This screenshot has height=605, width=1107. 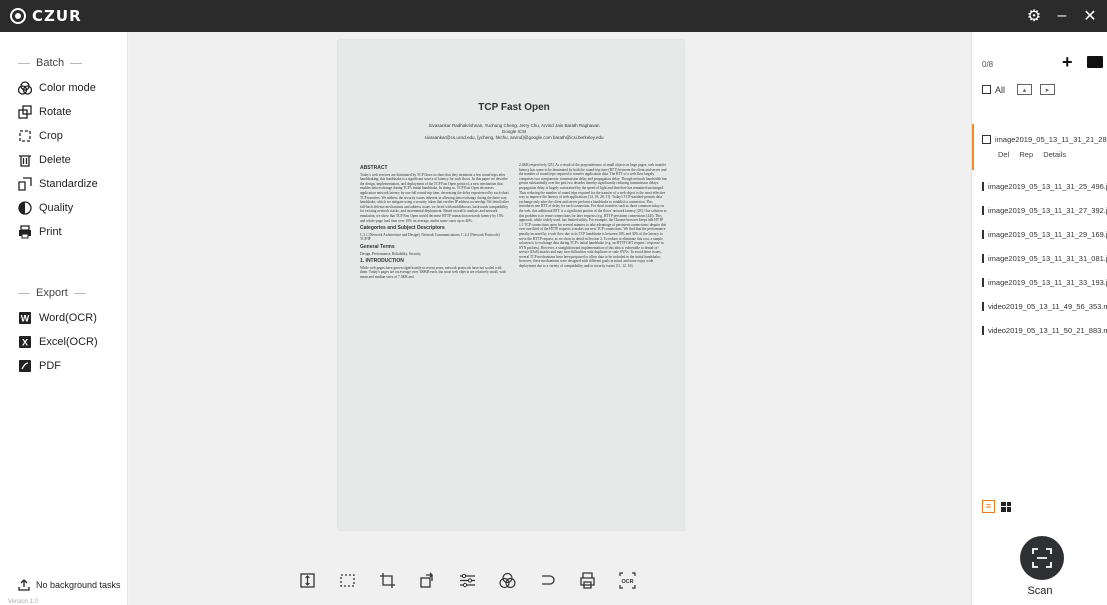 What do you see at coordinates (553, 16) in the screenshot?
I see `title-bar: CZUR ⚙ – ✕` at bounding box center [553, 16].